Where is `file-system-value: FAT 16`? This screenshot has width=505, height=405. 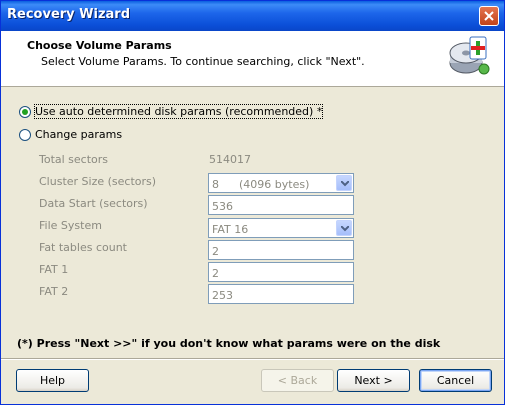 file-system-value: FAT 16 is located at coordinates (230, 229).